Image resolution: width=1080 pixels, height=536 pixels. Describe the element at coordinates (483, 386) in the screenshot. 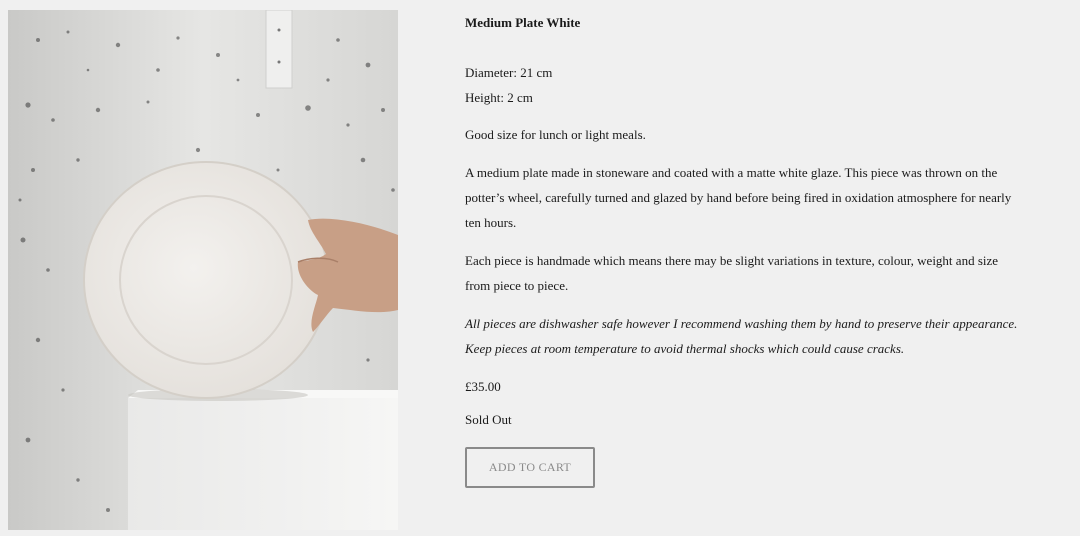

I see `product-price: £35.00` at that location.